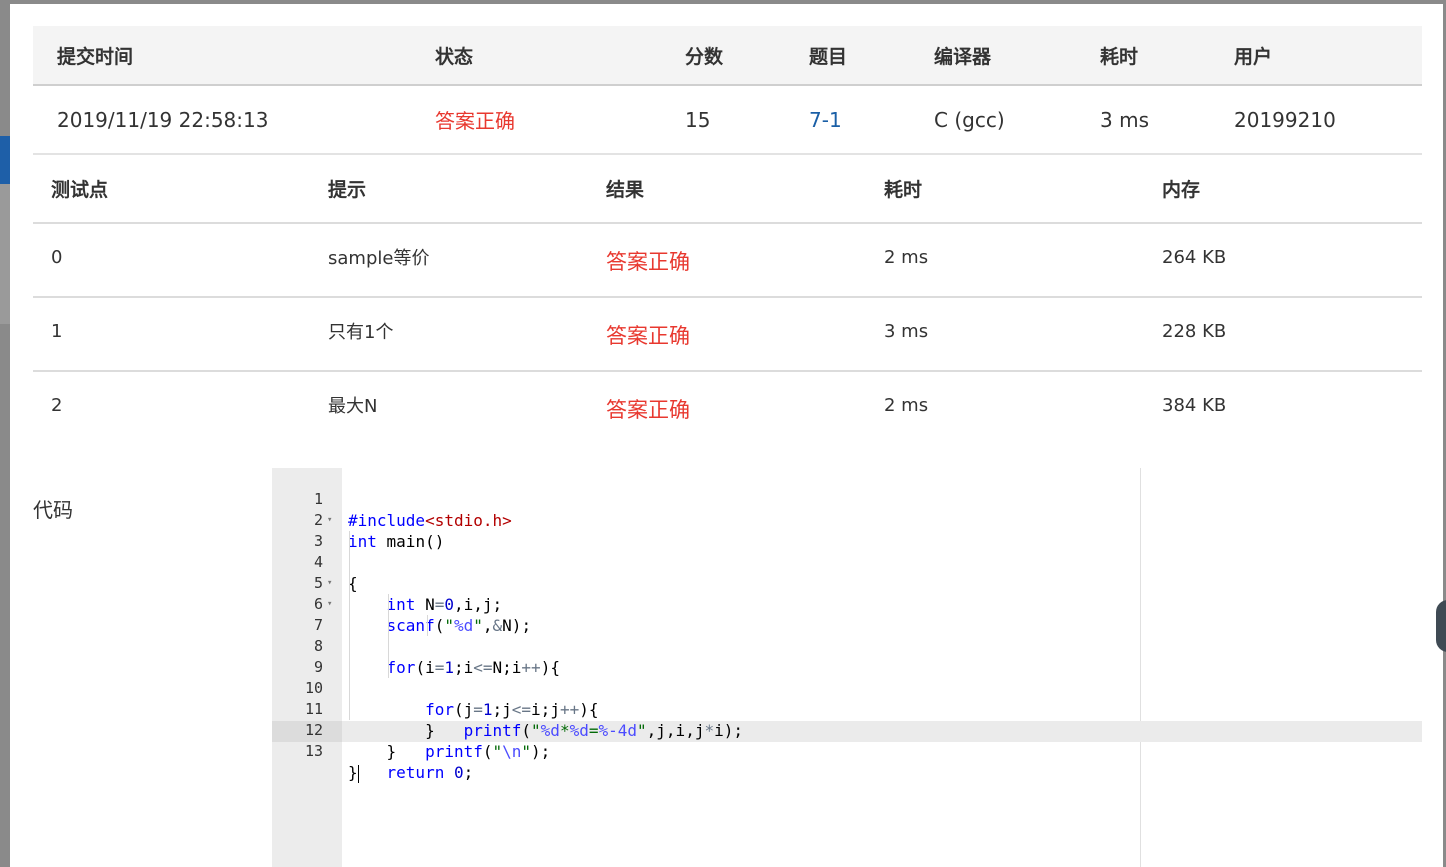 This screenshot has height=867, width=1446. Describe the element at coordinates (723, 2) in the screenshot. I see `backdrop-top` at that location.